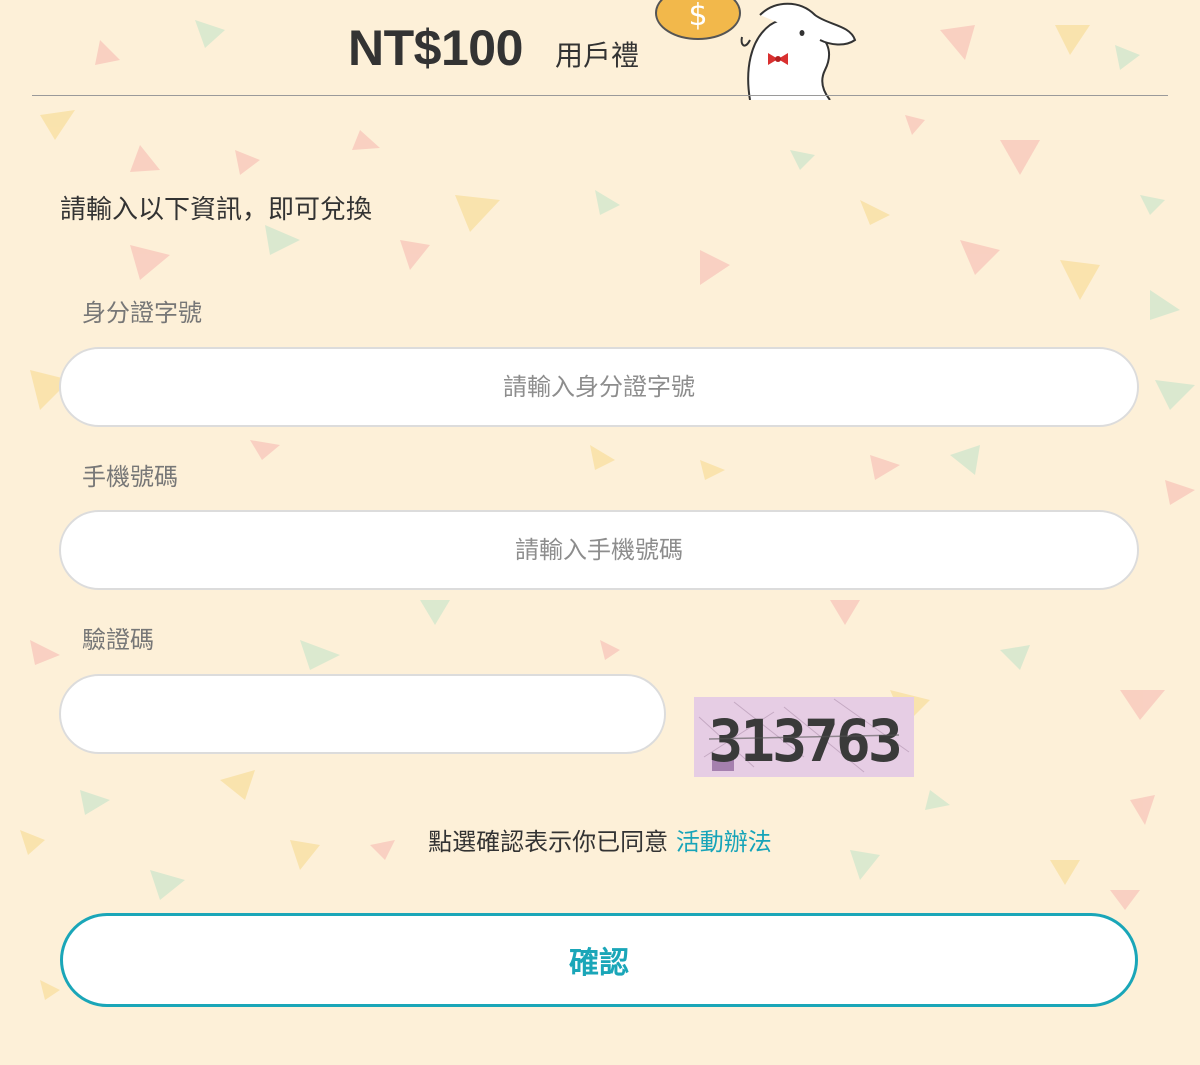  What do you see at coordinates (362, 714) in the screenshot?
I see `captcha-input` at bounding box center [362, 714].